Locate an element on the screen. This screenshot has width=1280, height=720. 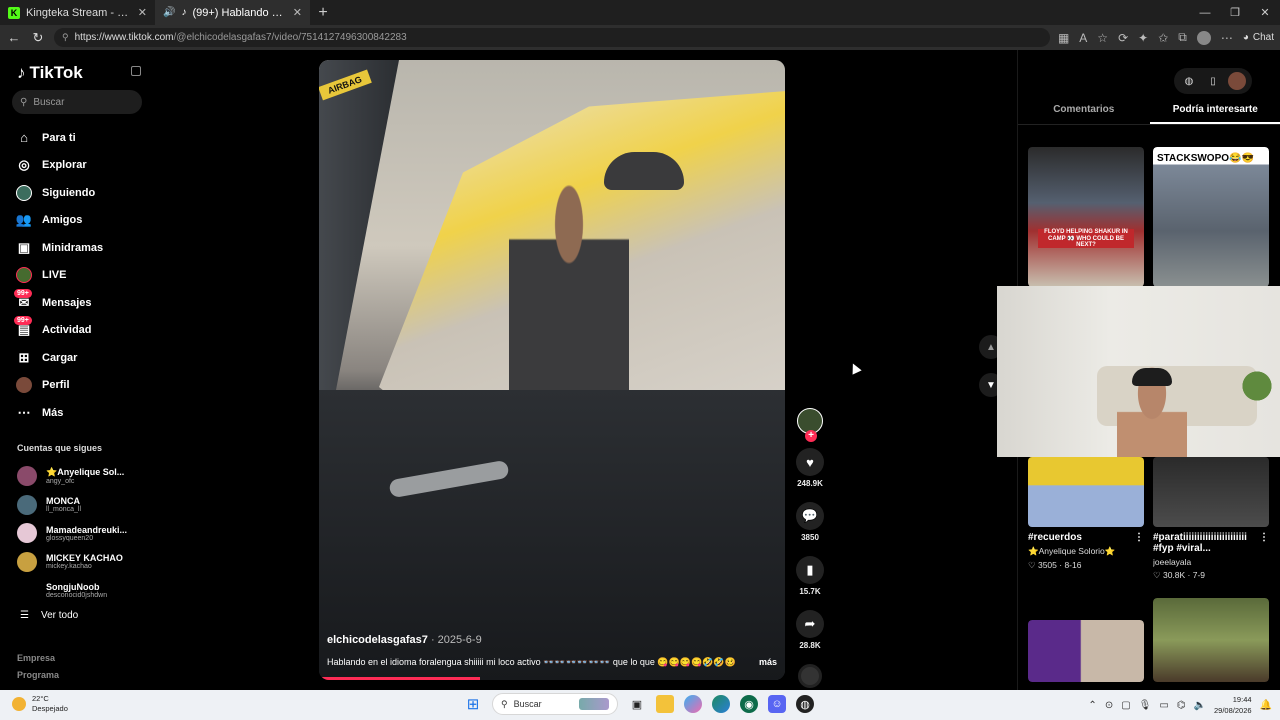
save-action: ▮ 15.7K is located at coordinates (810, 576).